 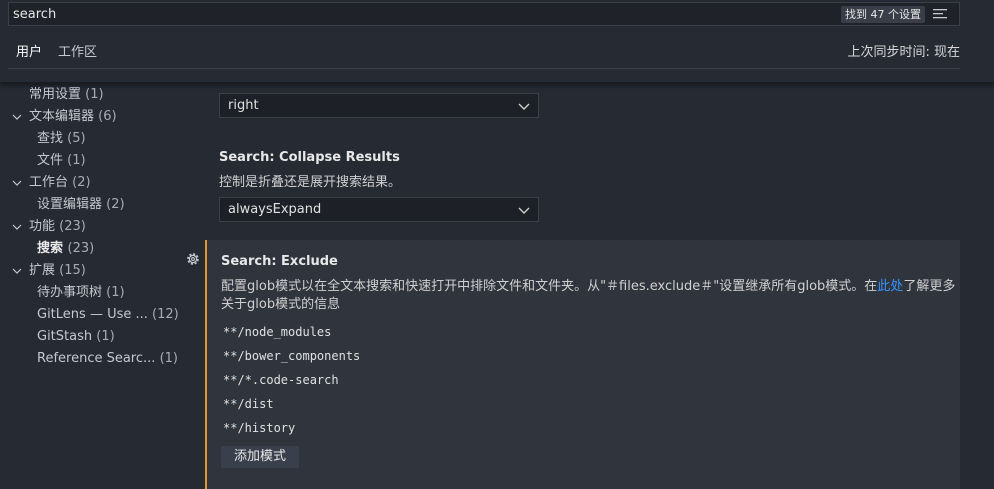 I want to click on setting-desc-exclude-line2: 关于glob模式的信息, so click(x=281, y=304).